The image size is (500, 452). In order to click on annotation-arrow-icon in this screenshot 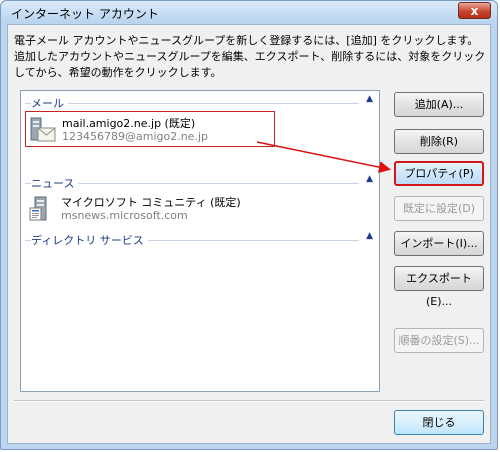, I will do `click(323, 157)`.